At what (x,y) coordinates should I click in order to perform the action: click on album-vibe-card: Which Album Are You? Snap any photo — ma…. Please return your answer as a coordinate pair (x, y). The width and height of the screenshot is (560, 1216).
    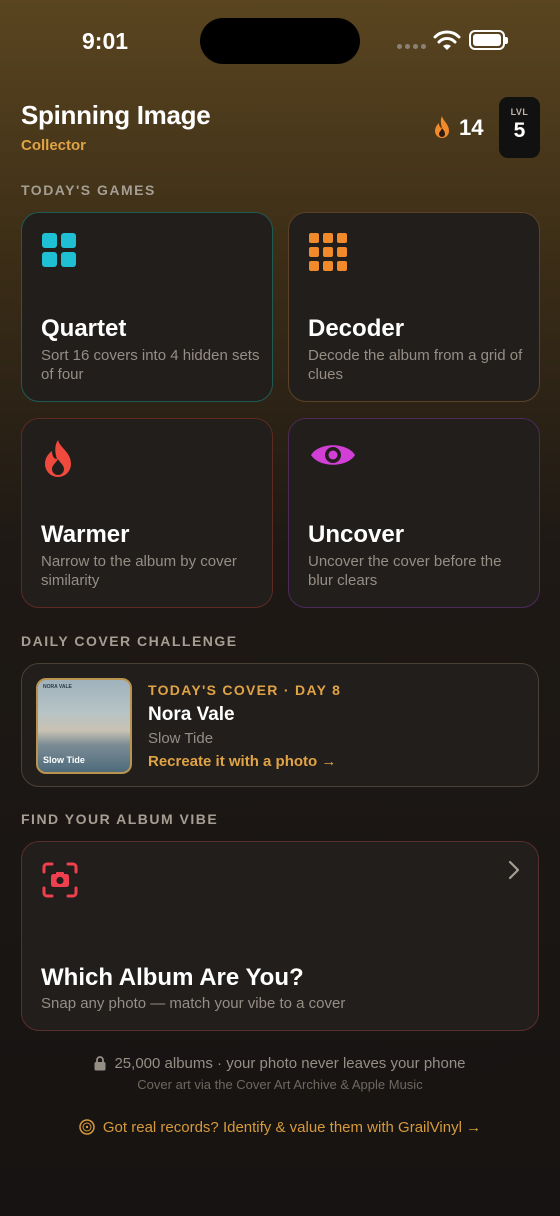
    Looking at the image, I should click on (280, 936).